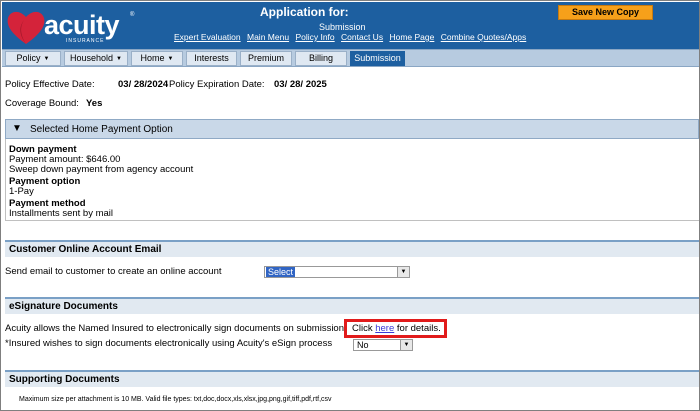 The height and width of the screenshot is (411, 700). What do you see at coordinates (17, 128) in the screenshot?
I see `collapse-triangle-icon: ▼` at bounding box center [17, 128].